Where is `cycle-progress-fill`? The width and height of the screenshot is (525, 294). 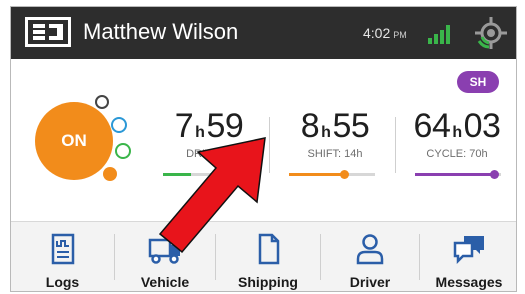
cycle-progress-fill is located at coordinates (455, 174).